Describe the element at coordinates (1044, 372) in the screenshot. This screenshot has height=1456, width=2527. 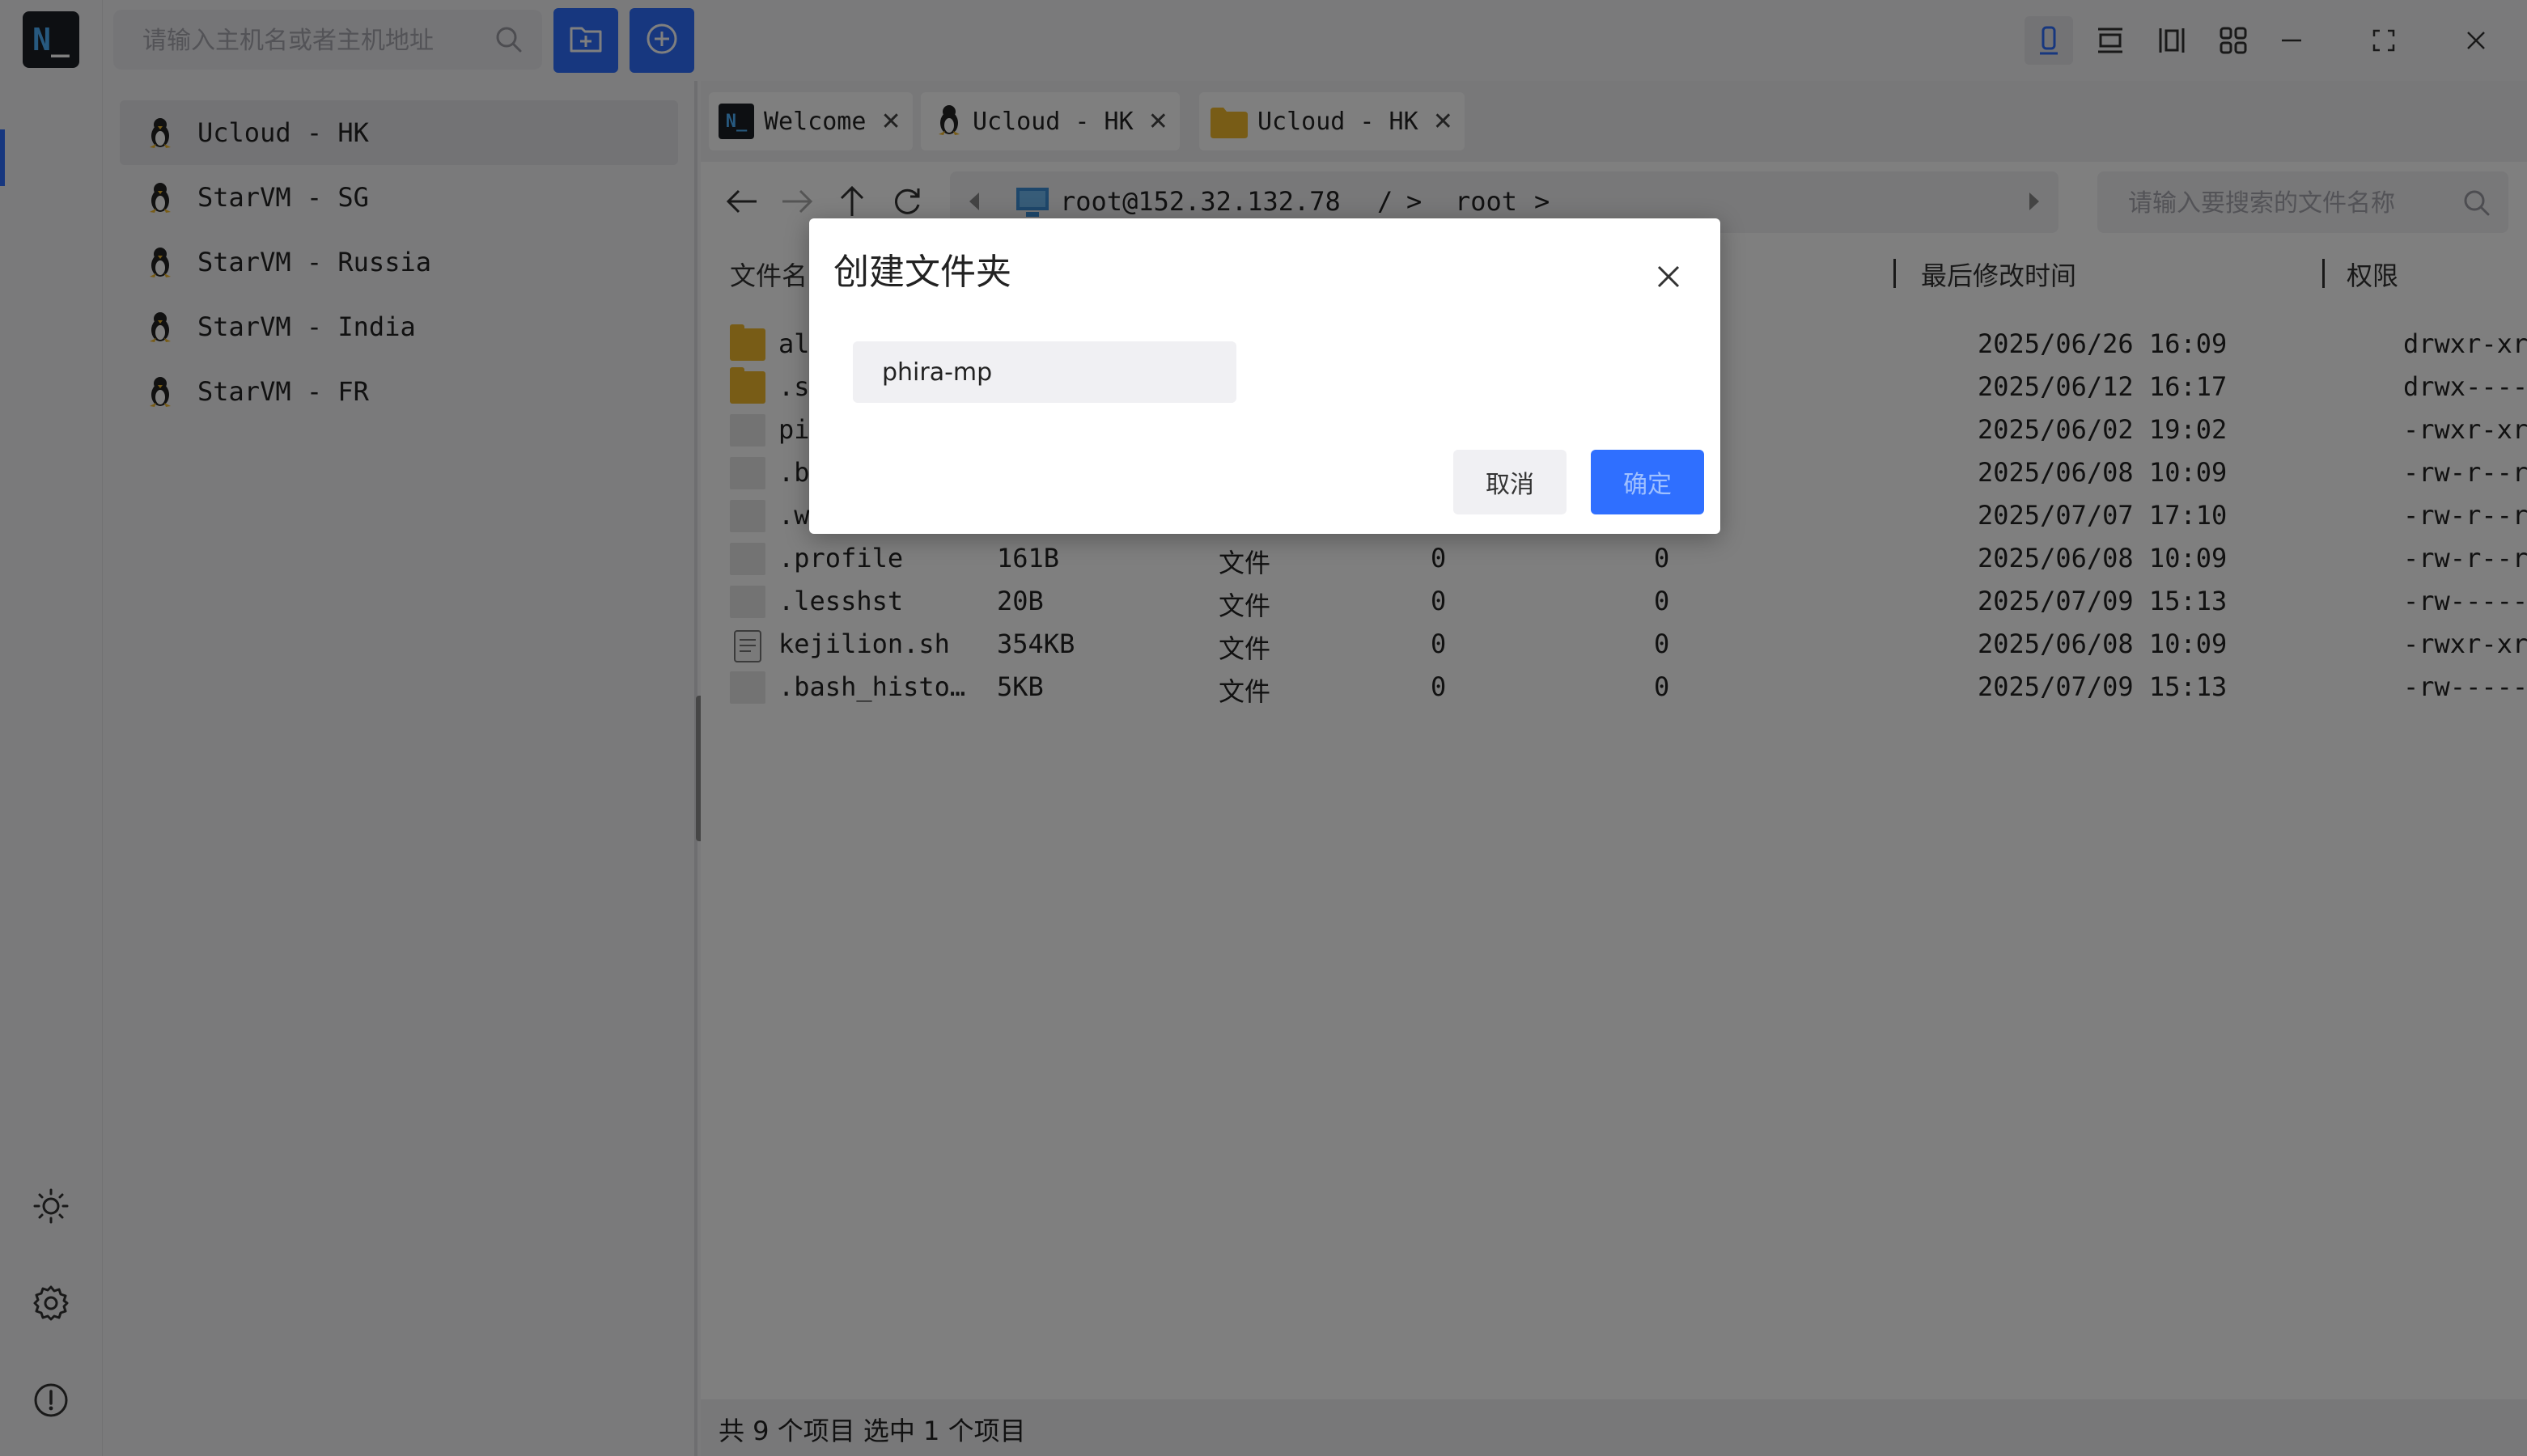
I see `folder-name-input` at that location.